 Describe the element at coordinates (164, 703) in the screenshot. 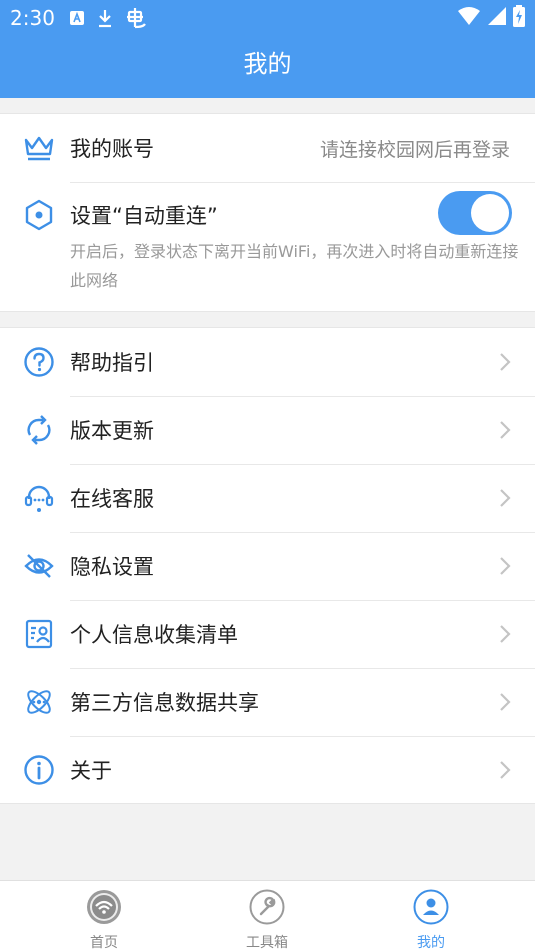

I see `menu-item-label: 第三方信息数据共享` at that location.